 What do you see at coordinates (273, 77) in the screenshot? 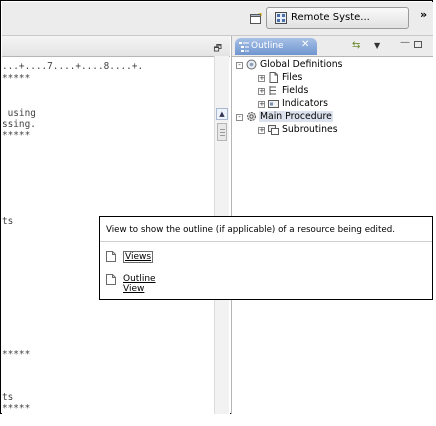
I see `file-icon` at bounding box center [273, 77].